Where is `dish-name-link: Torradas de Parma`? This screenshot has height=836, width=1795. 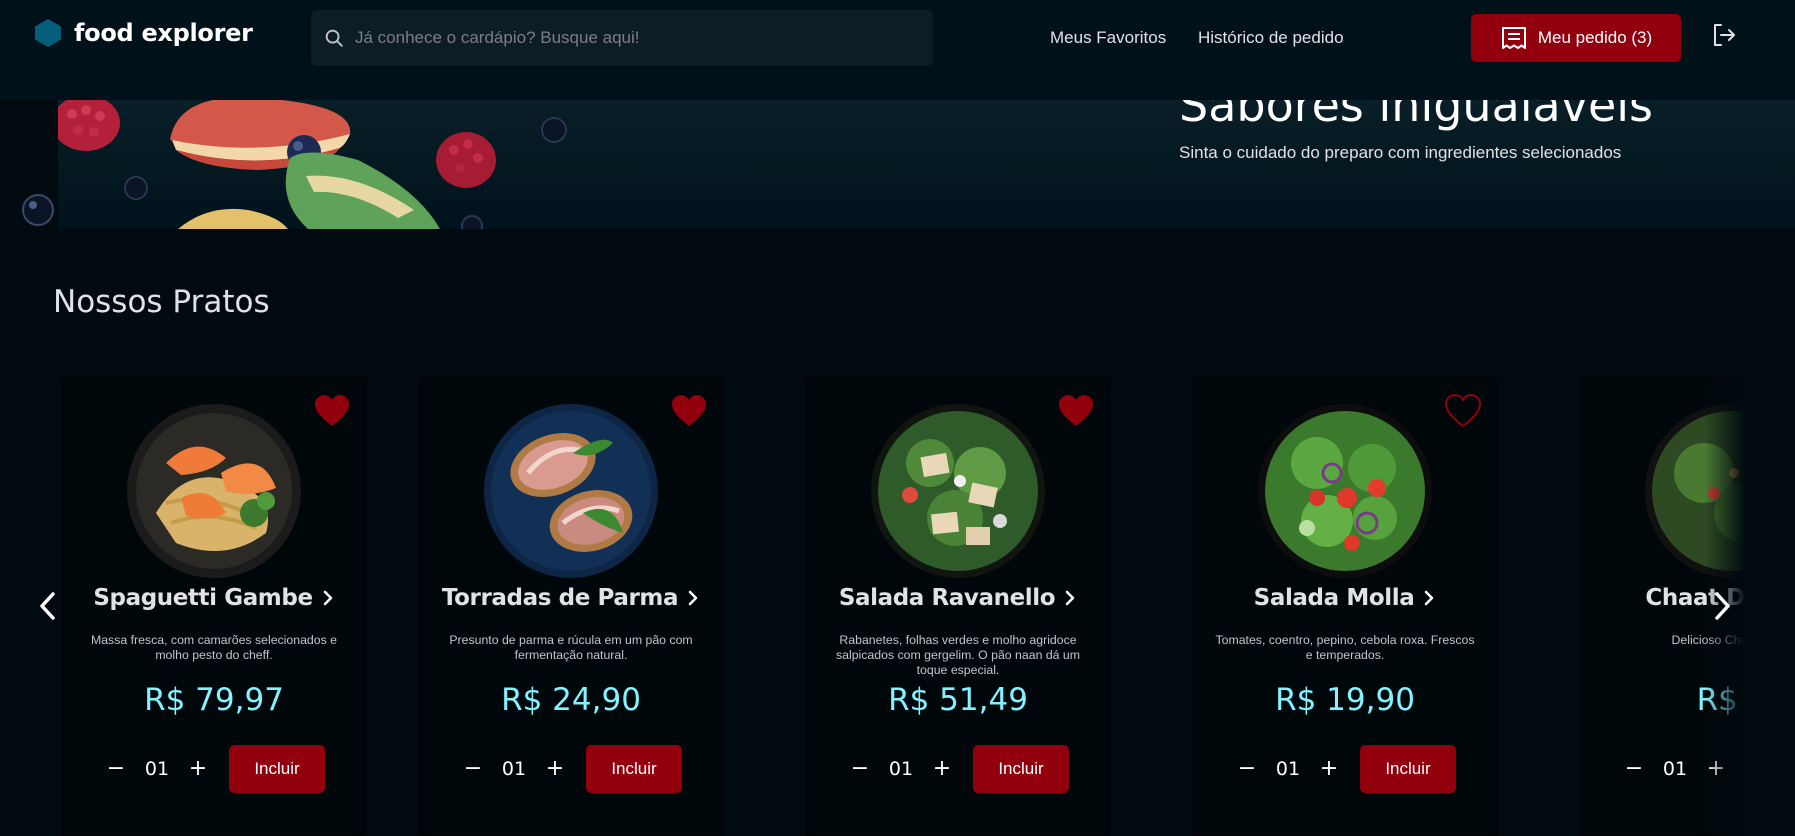 dish-name-link: Torradas de Parma is located at coordinates (571, 598).